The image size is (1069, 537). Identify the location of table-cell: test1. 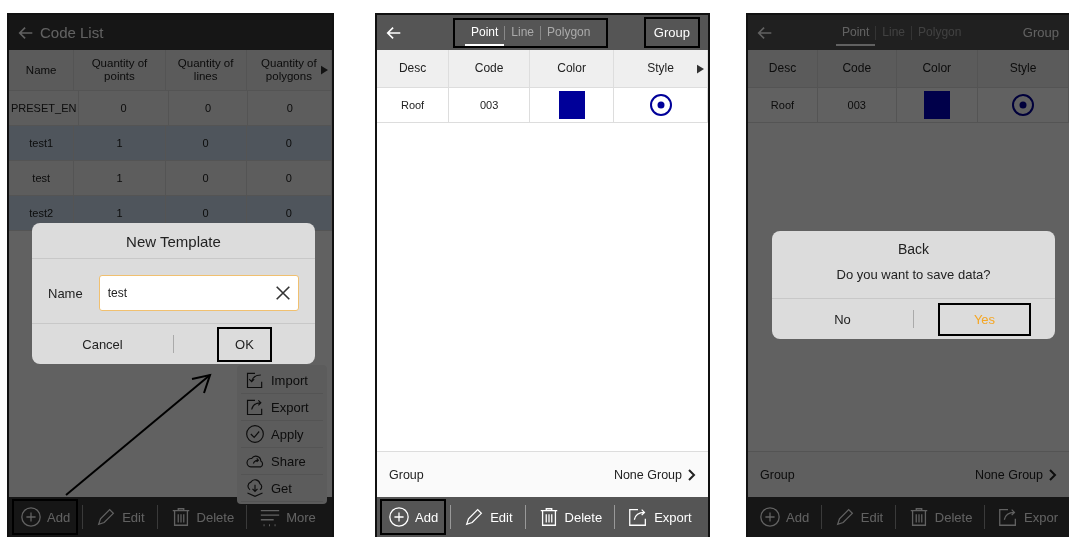
(42, 143).